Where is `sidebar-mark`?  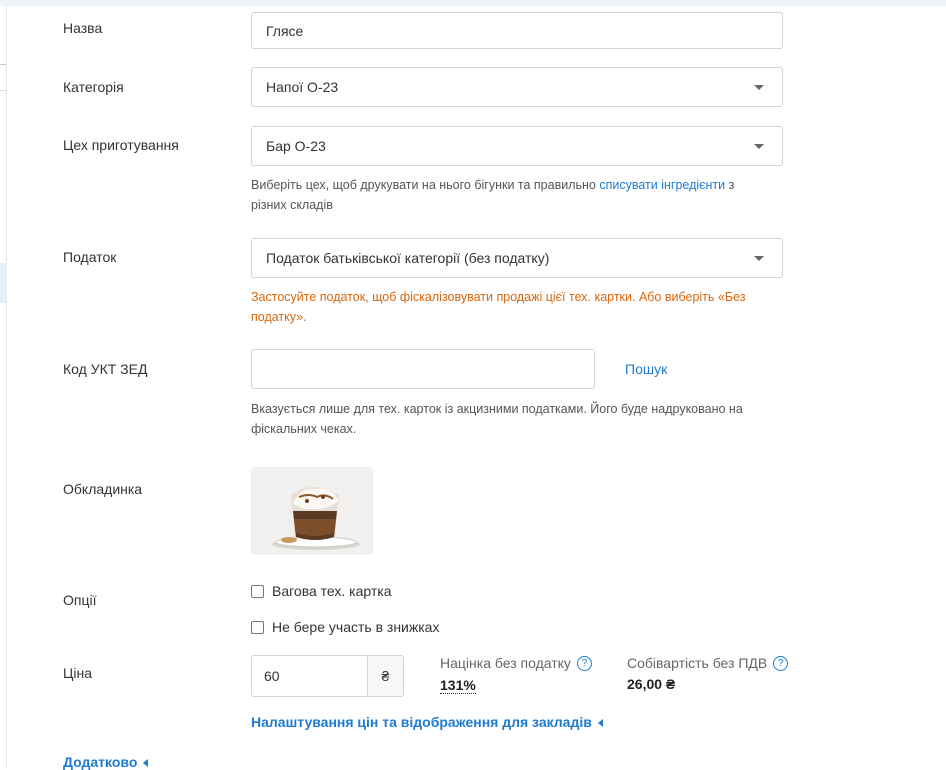
sidebar-mark is located at coordinates (3, 64).